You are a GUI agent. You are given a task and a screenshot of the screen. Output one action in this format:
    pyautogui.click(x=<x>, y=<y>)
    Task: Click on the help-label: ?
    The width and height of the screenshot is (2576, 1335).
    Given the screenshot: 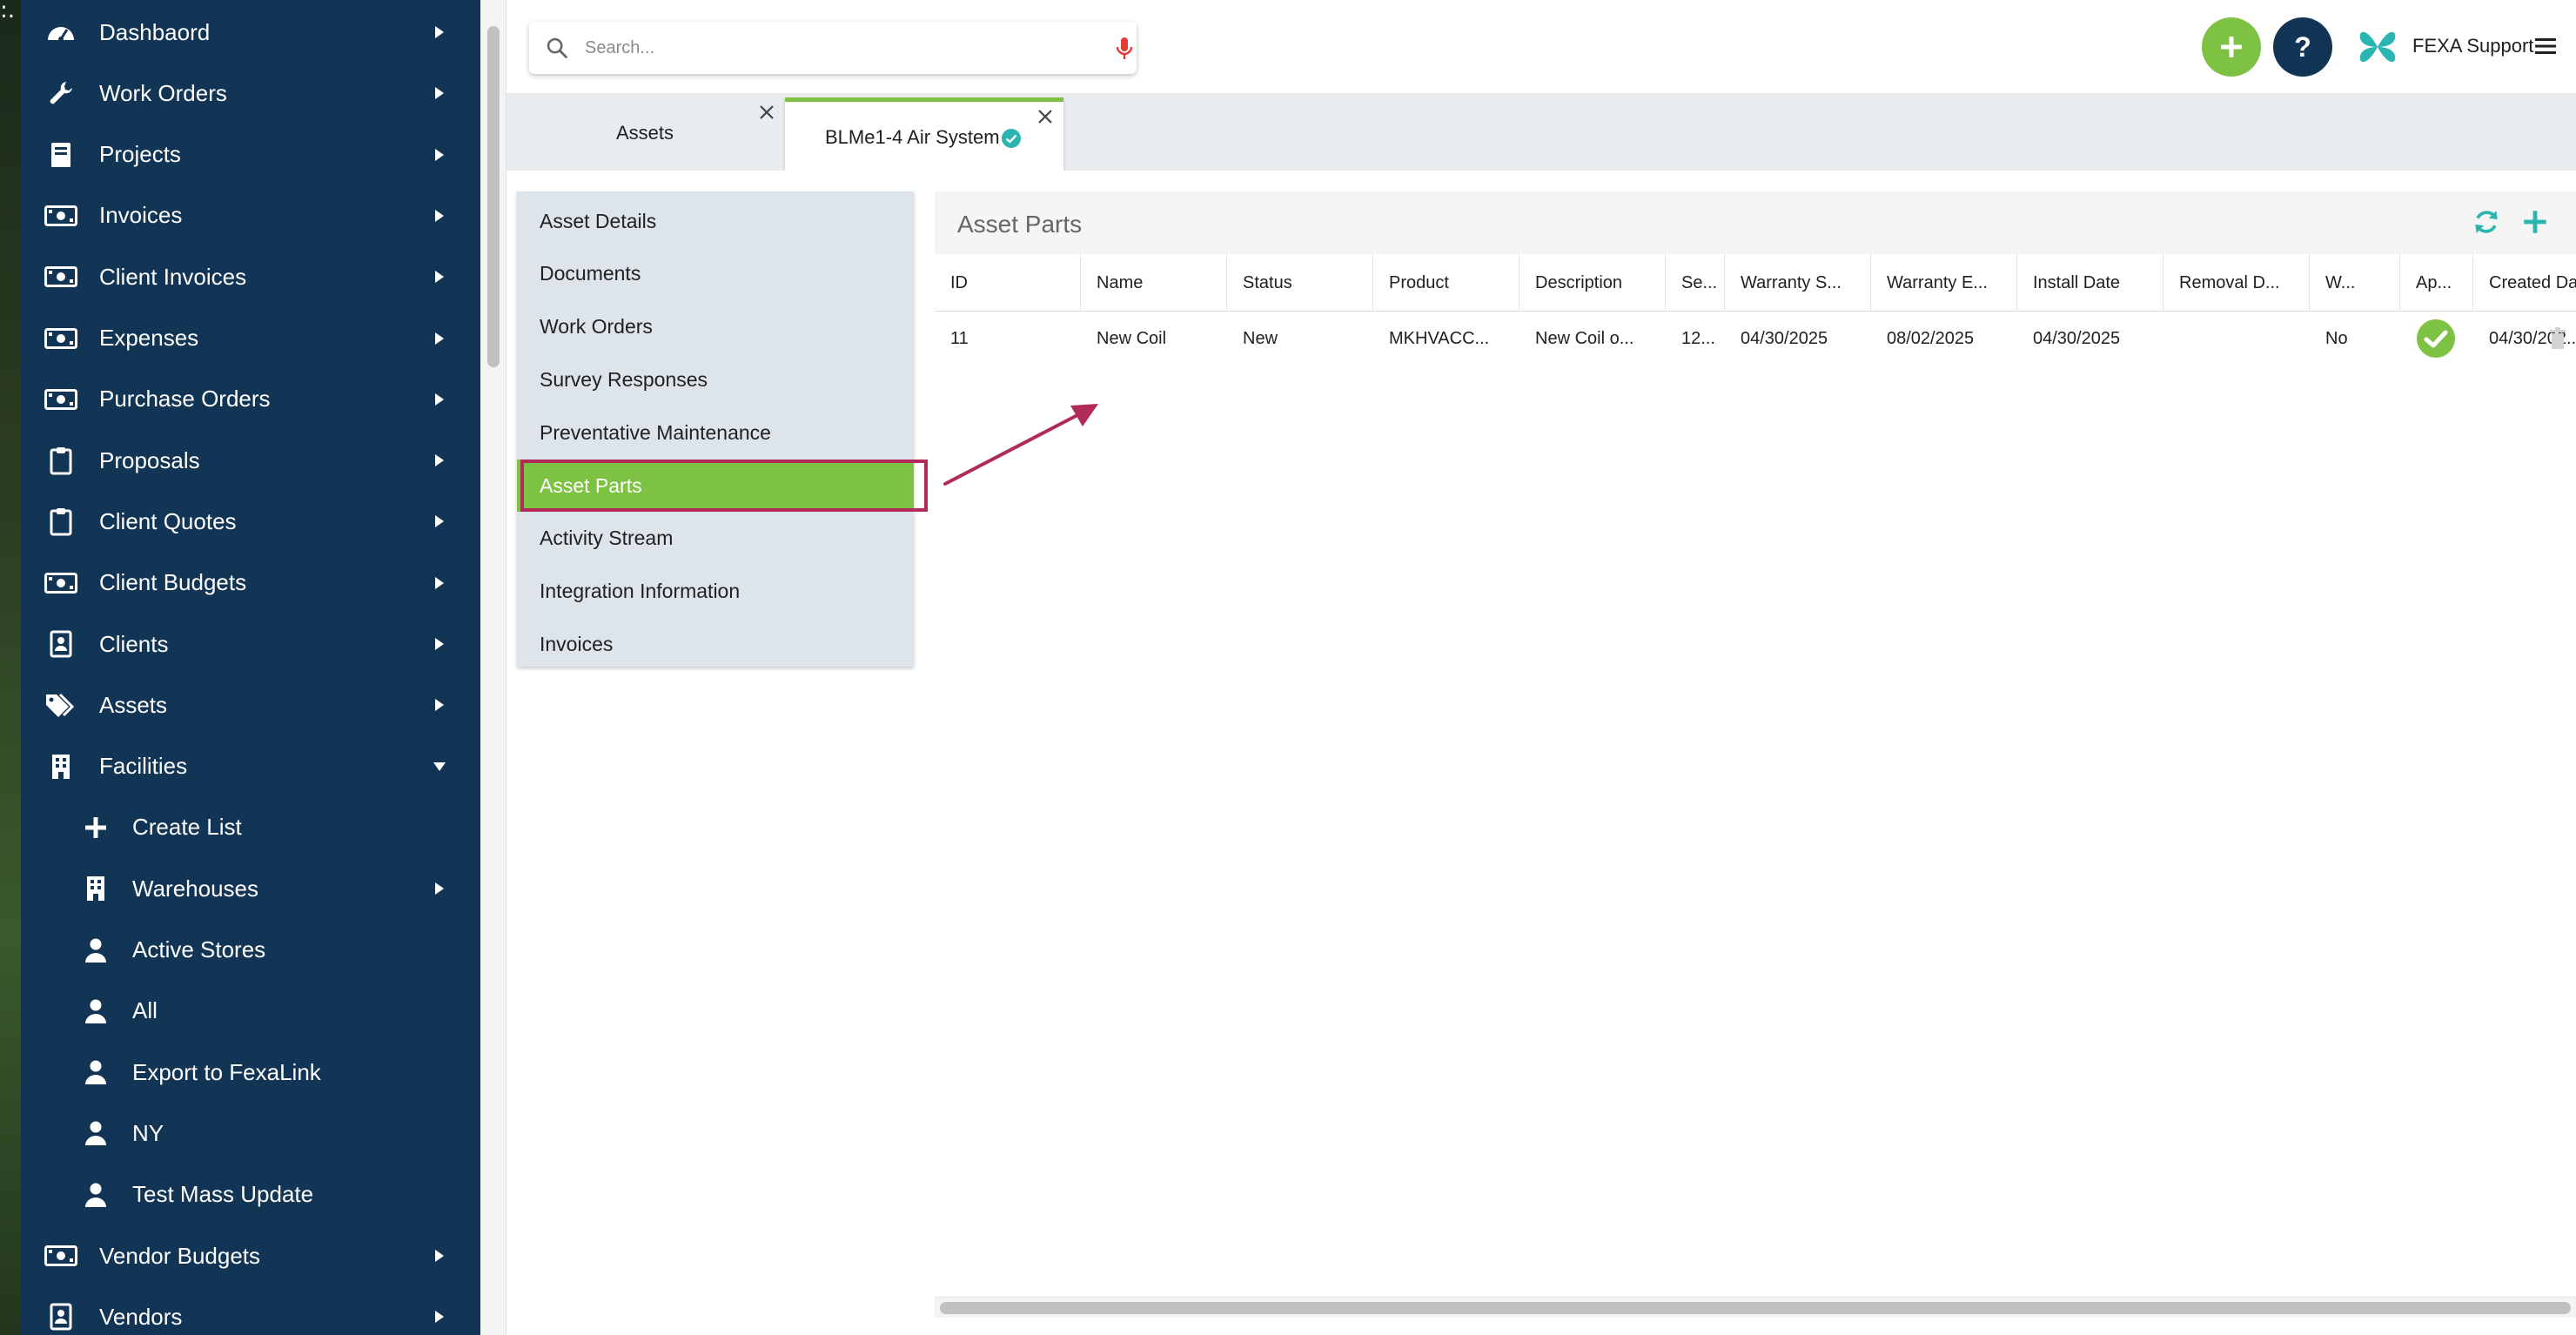 What is the action you would take?
    pyautogui.click(x=2302, y=46)
    